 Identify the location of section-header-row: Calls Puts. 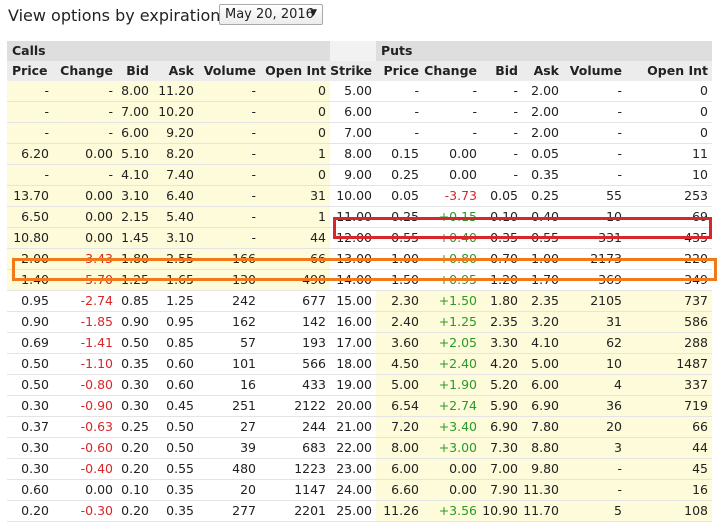
(359, 51).